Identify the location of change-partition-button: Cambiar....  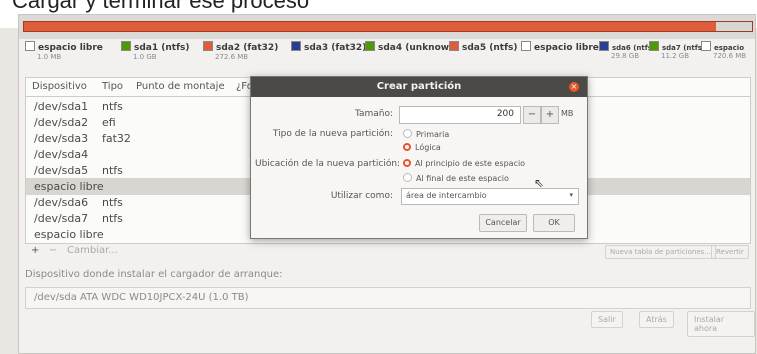
(92, 250).